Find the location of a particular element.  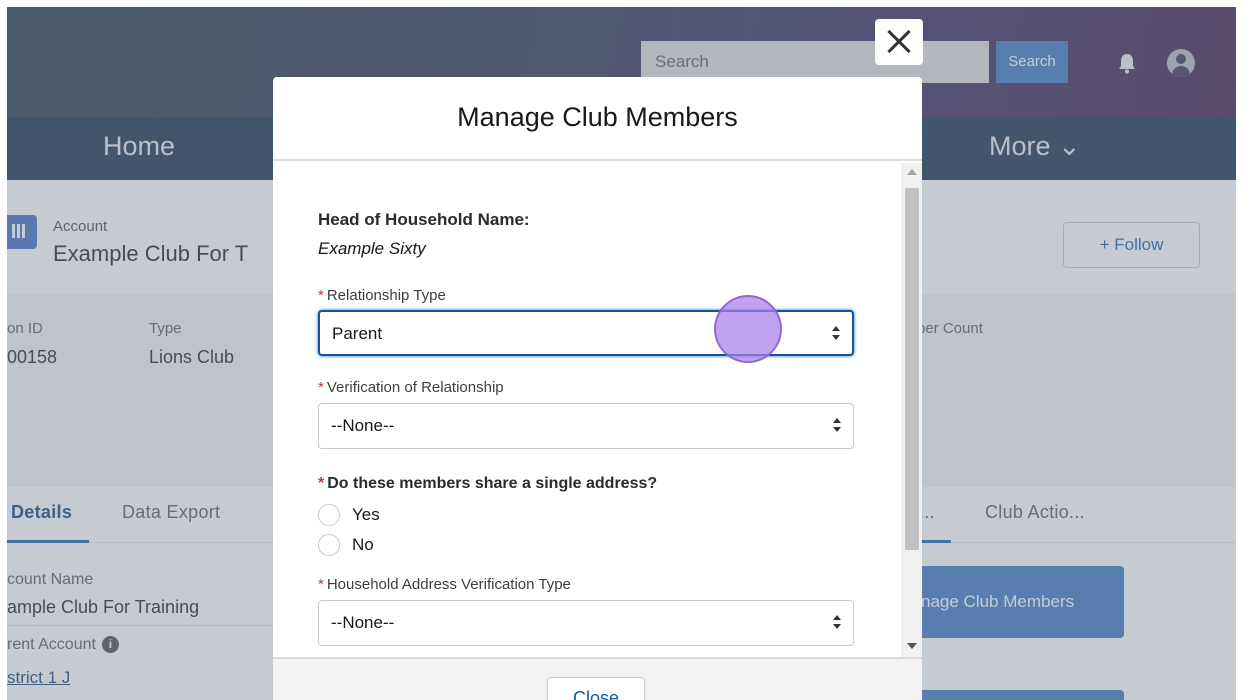

scrollbar-thumb is located at coordinates (912, 369).